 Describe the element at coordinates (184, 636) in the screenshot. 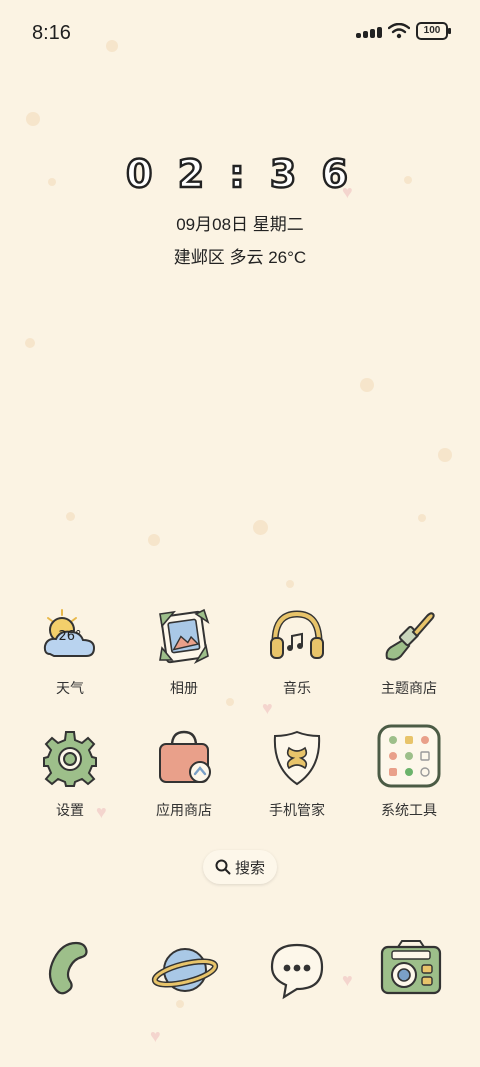

I see `gallery-icon` at that location.